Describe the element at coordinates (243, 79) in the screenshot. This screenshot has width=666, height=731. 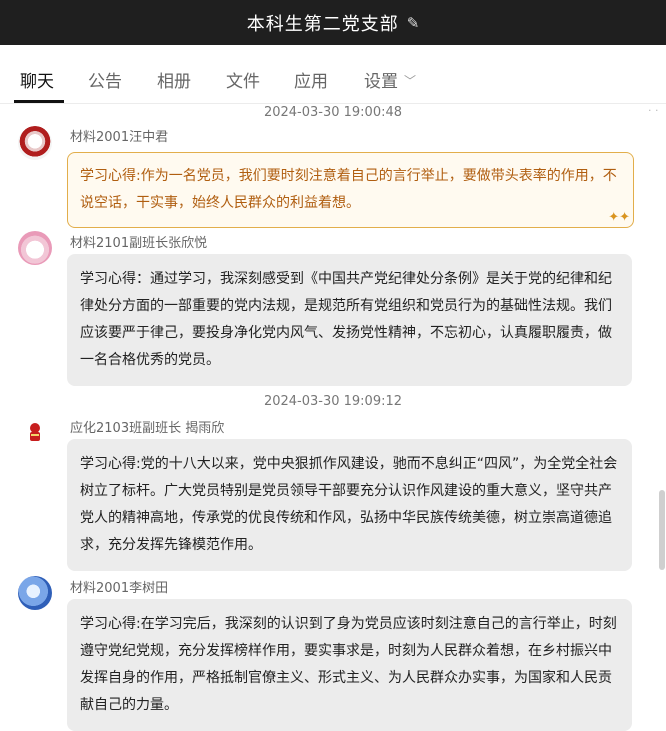
I see `tab-files: 文件` at that location.